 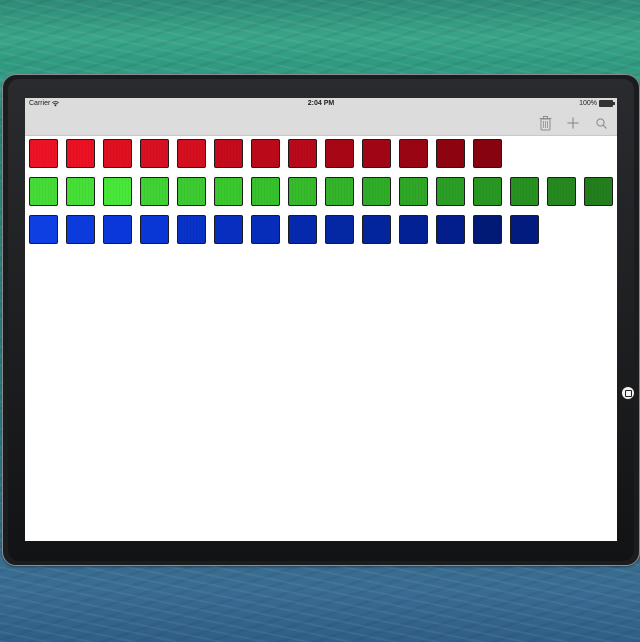 I want to click on status-time: 2:04 PM, so click(x=321, y=103).